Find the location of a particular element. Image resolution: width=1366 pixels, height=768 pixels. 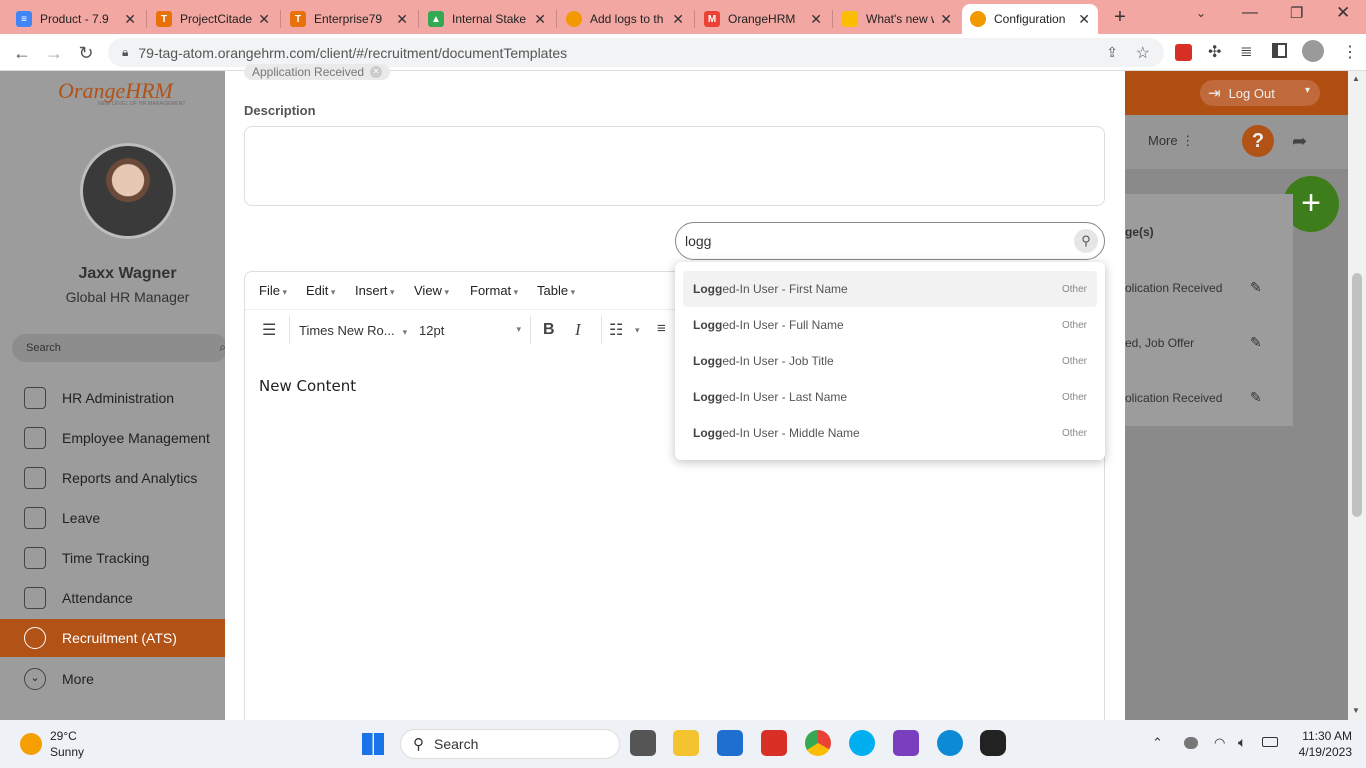

restore-icon: ❐ is located at coordinates (1296, 13).